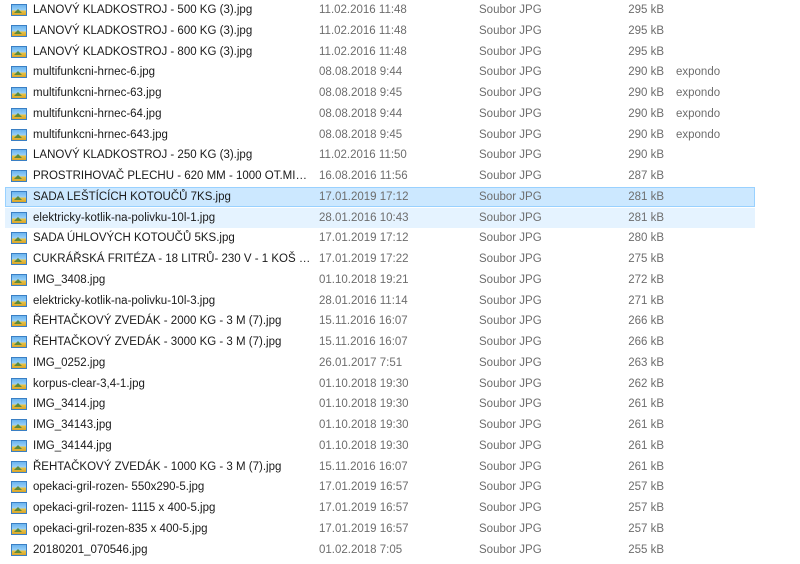 The width and height of the screenshot is (800, 564). Describe the element at coordinates (161, 550) in the screenshot. I see `file-name-cell: 20180201_070546.jpg` at that location.